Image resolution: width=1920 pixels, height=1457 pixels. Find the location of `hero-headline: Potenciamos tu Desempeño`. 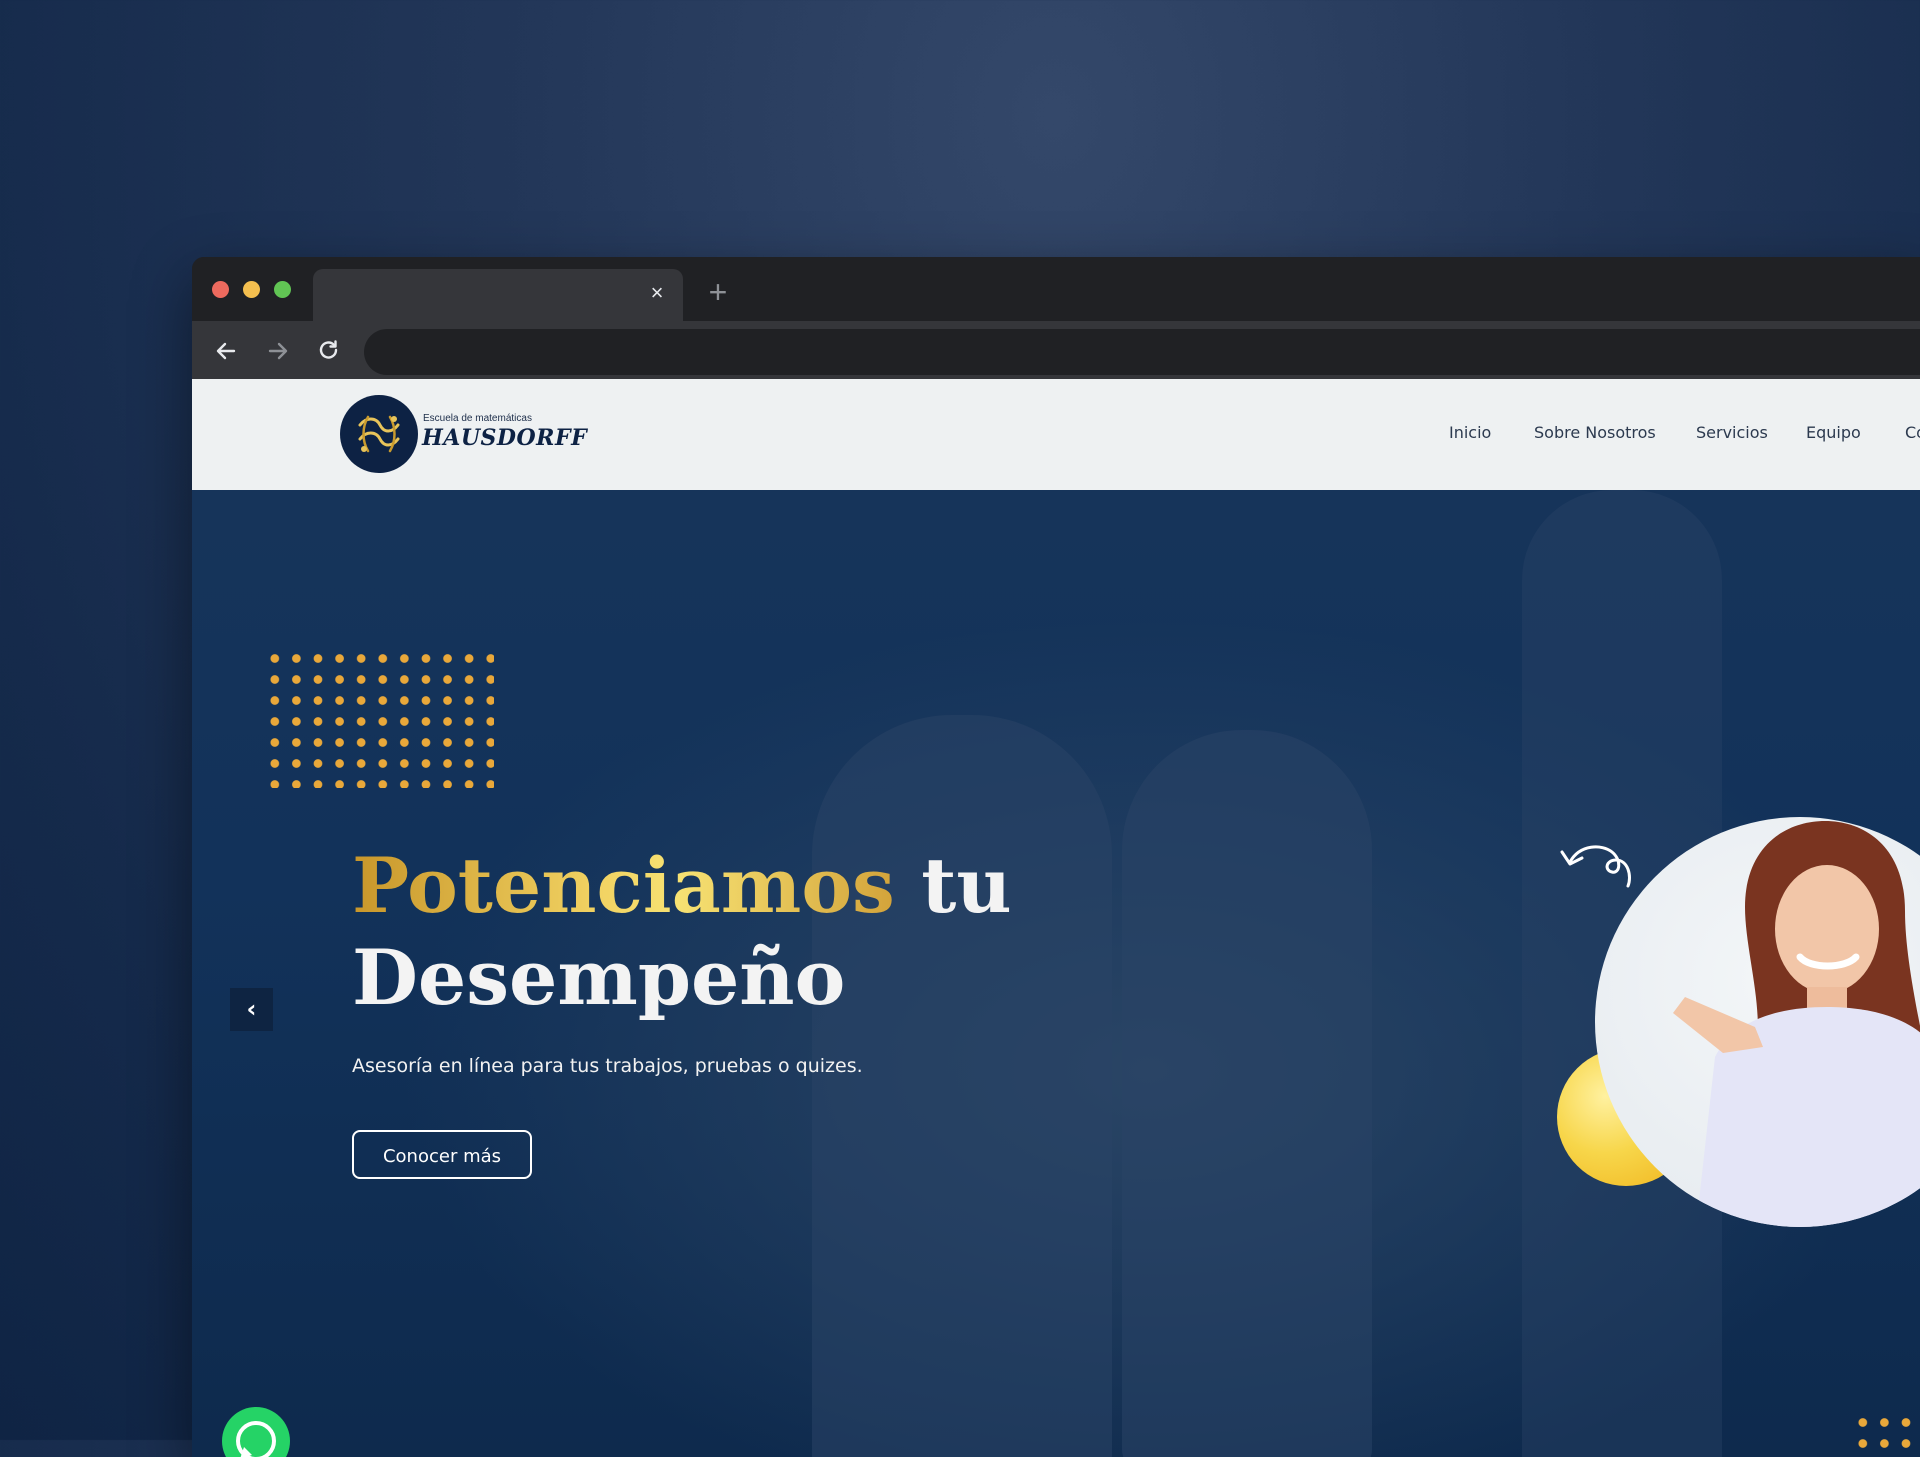

hero-headline: Potenciamos tu Desempeño is located at coordinates (682, 932).